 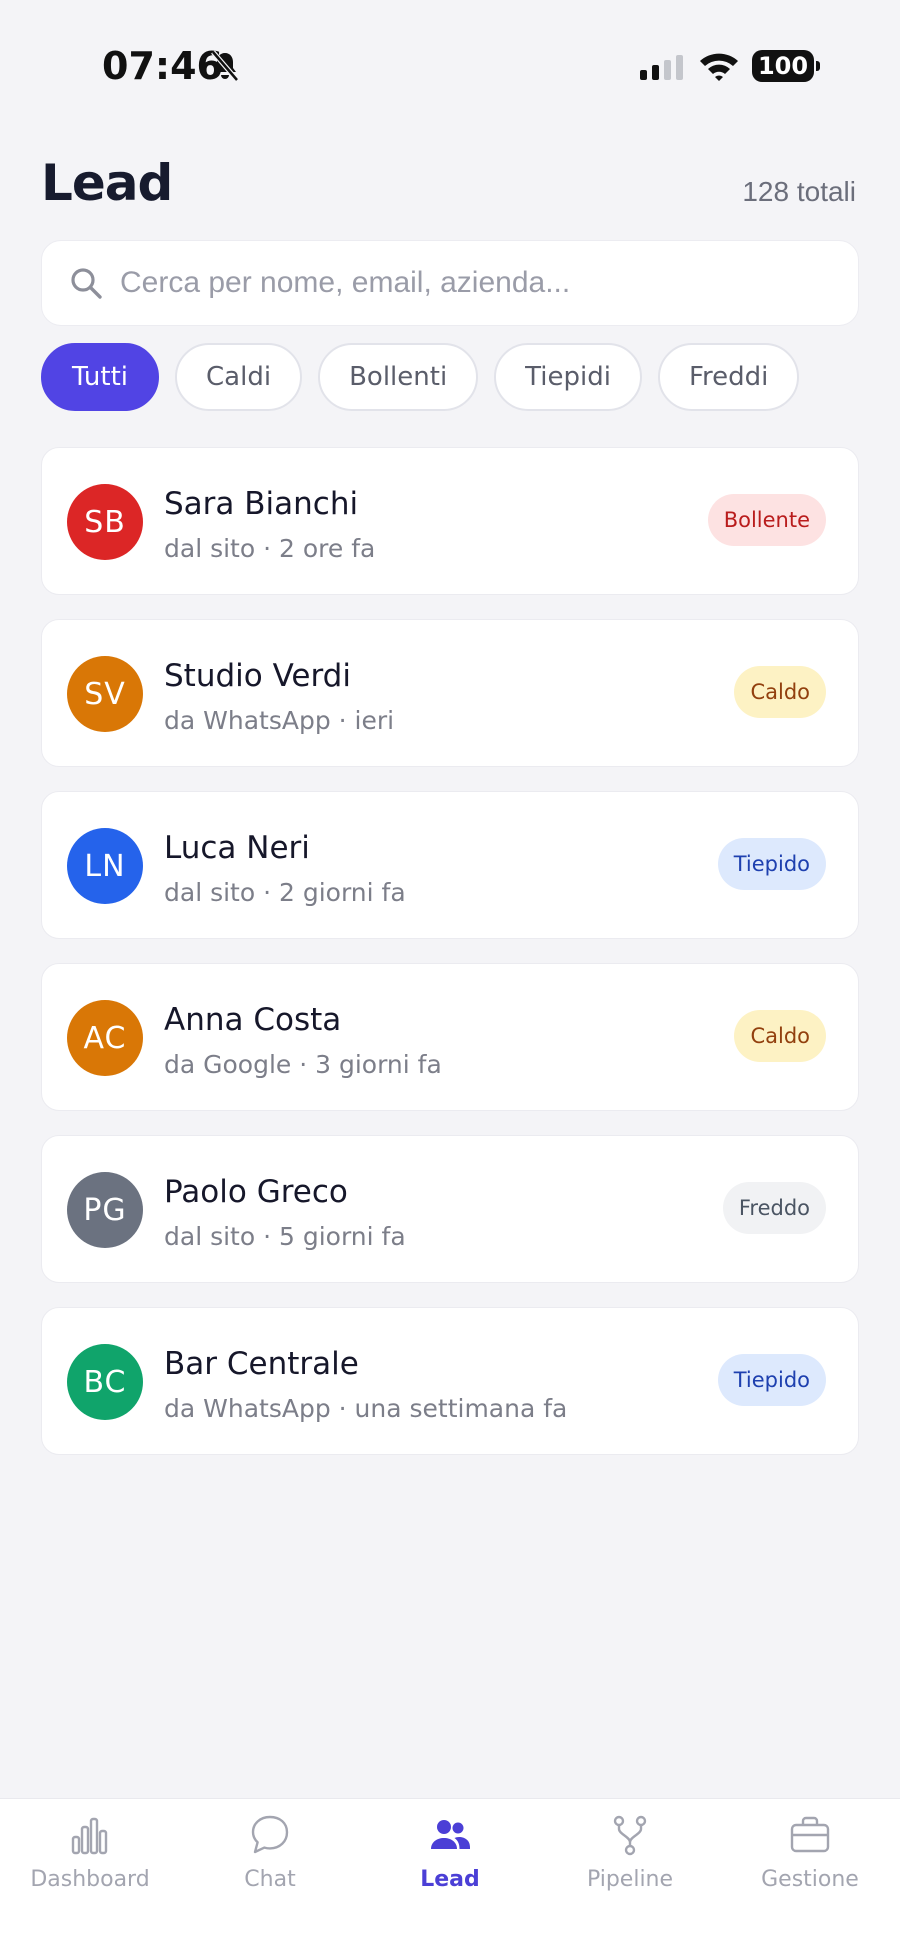 What do you see at coordinates (256, 1192) in the screenshot?
I see `lead-name: Paolo Greco` at bounding box center [256, 1192].